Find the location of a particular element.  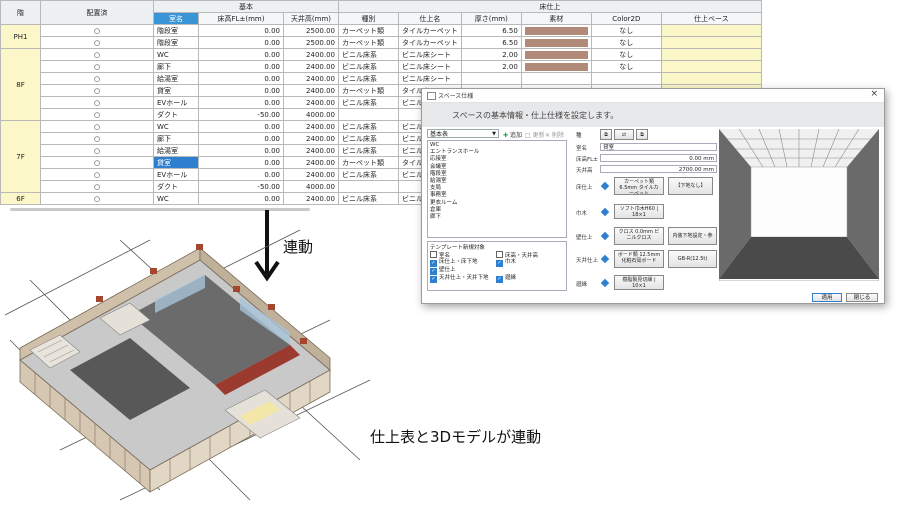

header-thickness: 厚さ(mm) is located at coordinates (491, 18).